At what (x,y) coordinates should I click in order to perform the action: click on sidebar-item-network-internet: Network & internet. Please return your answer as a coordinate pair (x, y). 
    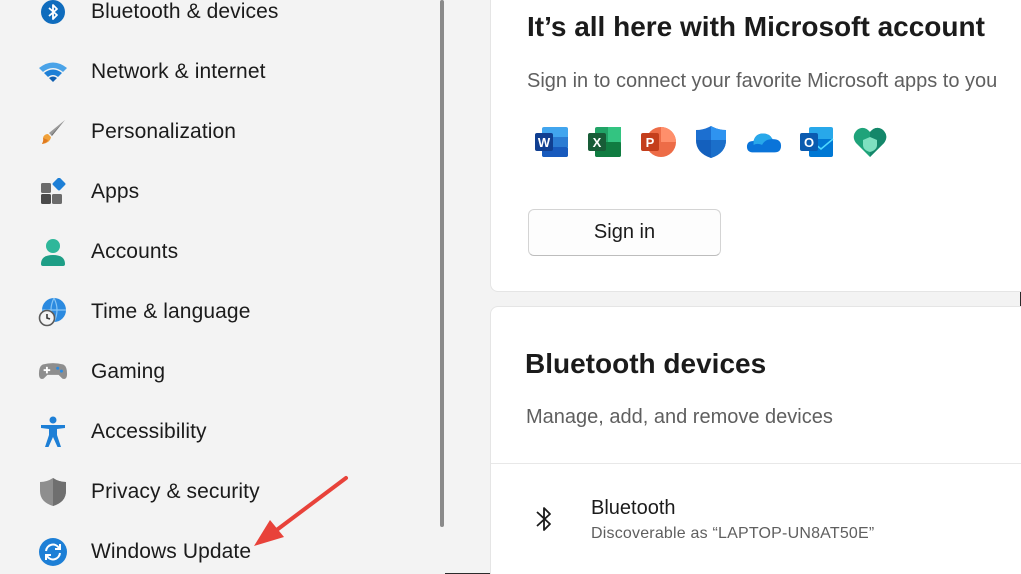
    Looking at the image, I should click on (228, 72).